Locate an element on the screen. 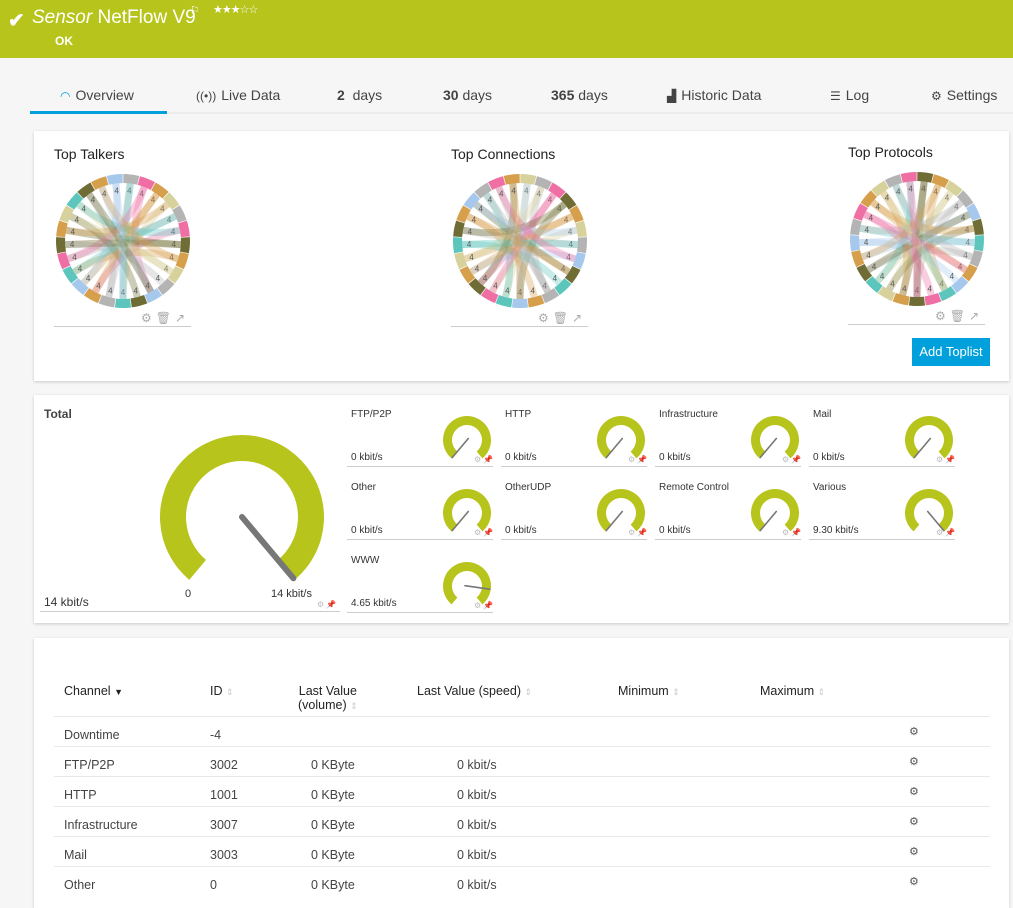 The image size is (1013, 908). tab-historic-data: ▟ Historic Data is located at coordinates (714, 96).